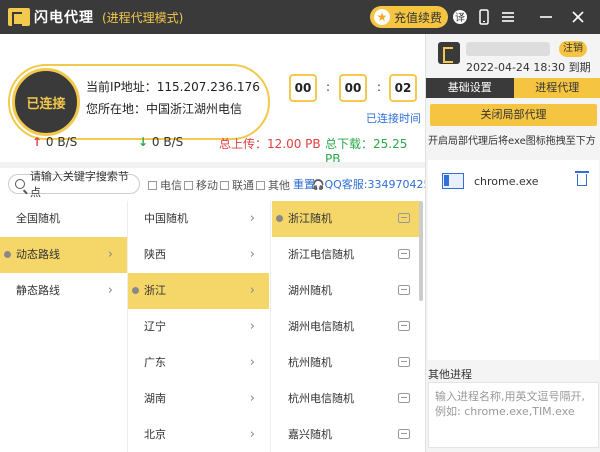 Image resolution: width=600 pixels, height=452 pixels. What do you see at coordinates (167, 142) in the screenshot?
I see `download-speed-value: 0 B/S` at bounding box center [167, 142].